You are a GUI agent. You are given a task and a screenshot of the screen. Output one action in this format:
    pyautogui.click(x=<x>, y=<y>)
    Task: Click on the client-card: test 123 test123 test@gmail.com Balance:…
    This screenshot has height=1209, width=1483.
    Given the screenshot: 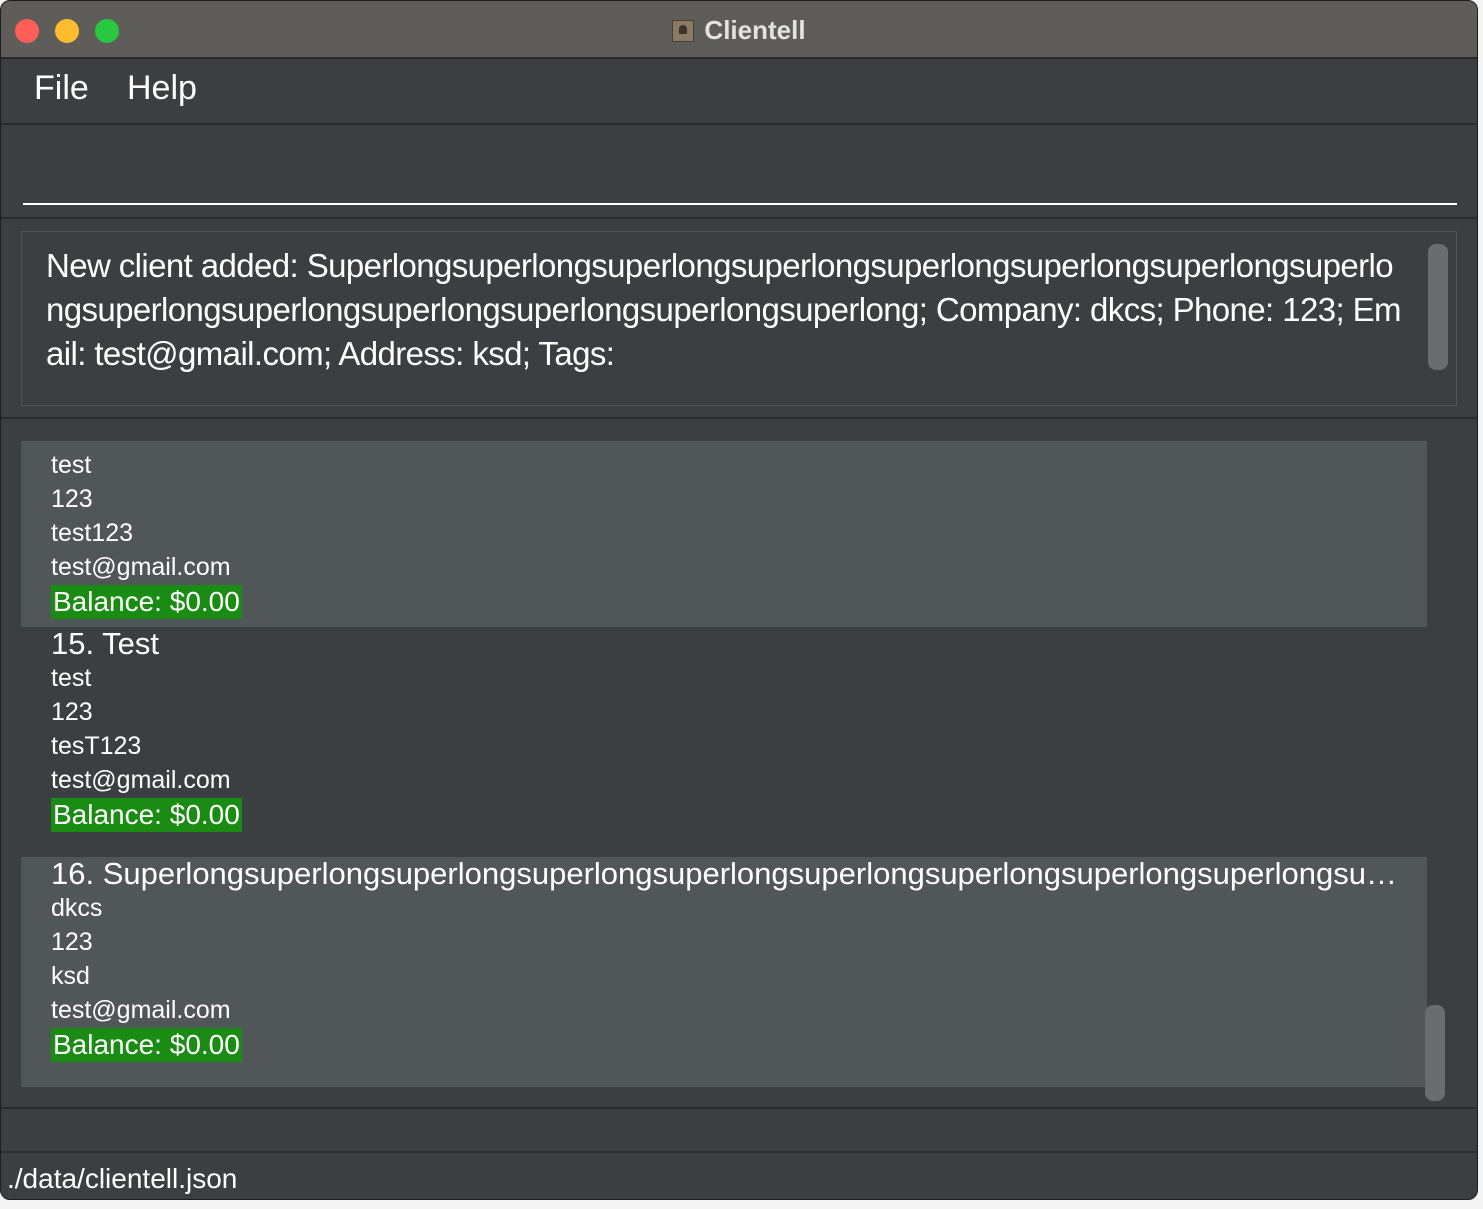 What is the action you would take?
    pyautogui.click(x=724, y=534)
    